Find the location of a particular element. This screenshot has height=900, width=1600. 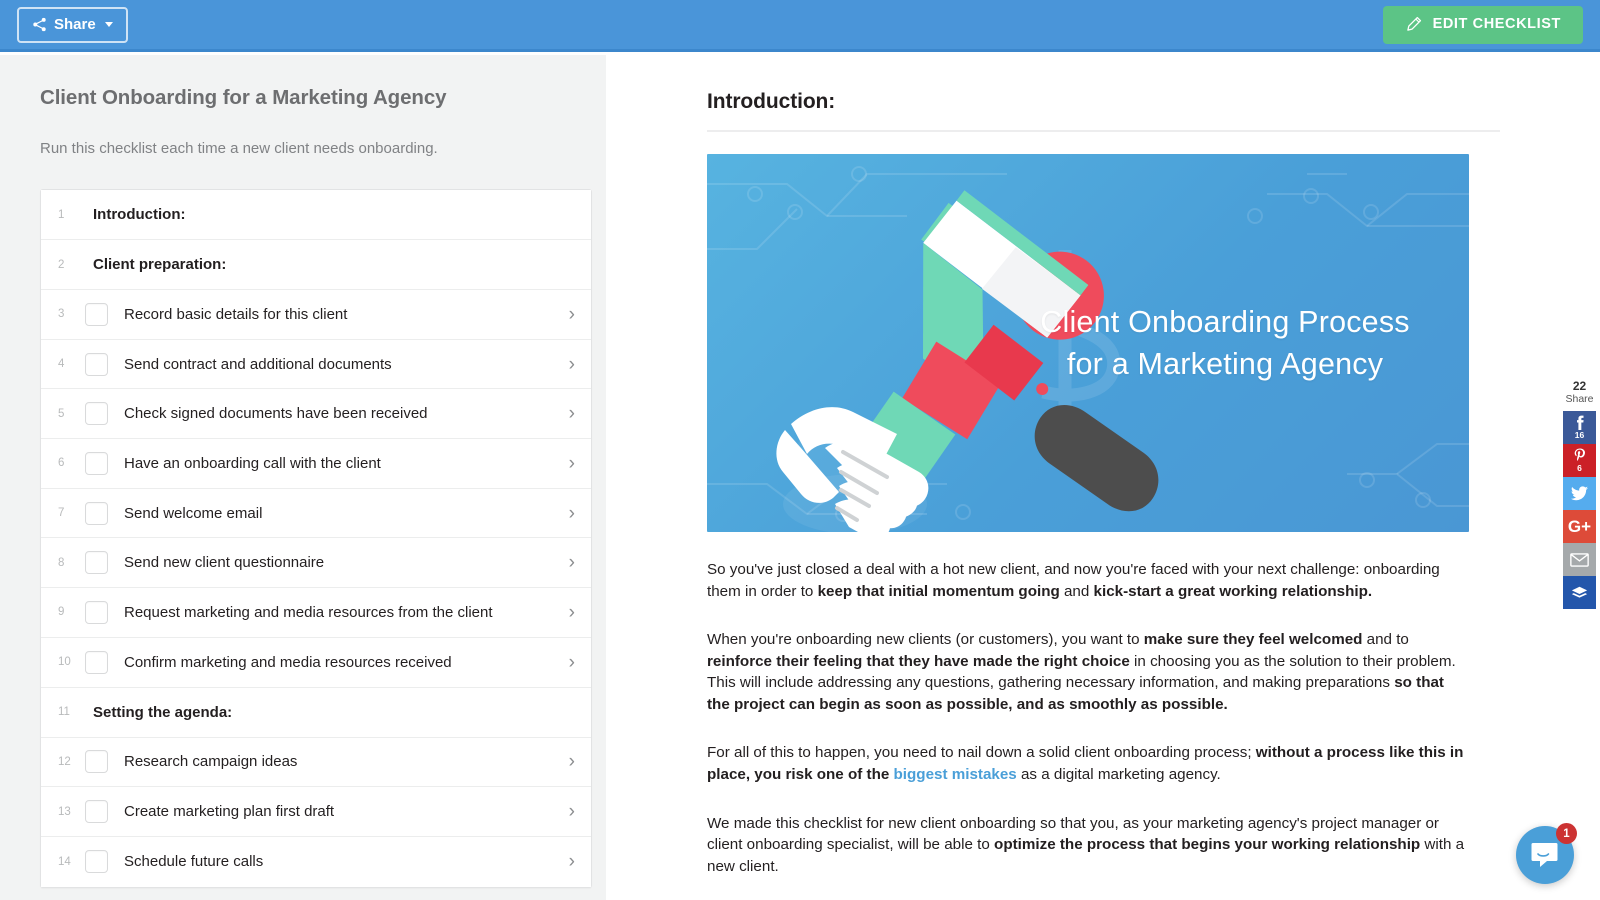

twitter-icon is located at coordinates (1579, 493).